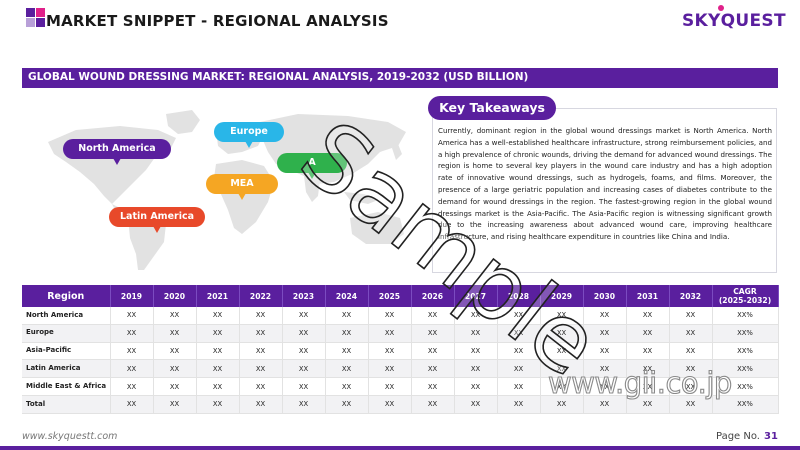 The image size is (800, 450). I want to click on row-region-name: Total, so click(66, 404).